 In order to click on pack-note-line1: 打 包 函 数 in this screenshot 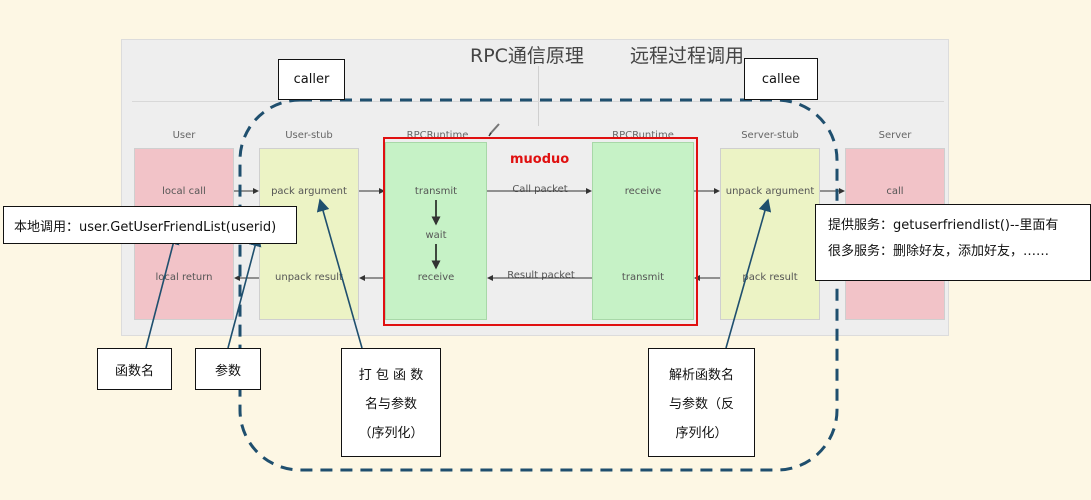, I will do `click(391, 375)`.